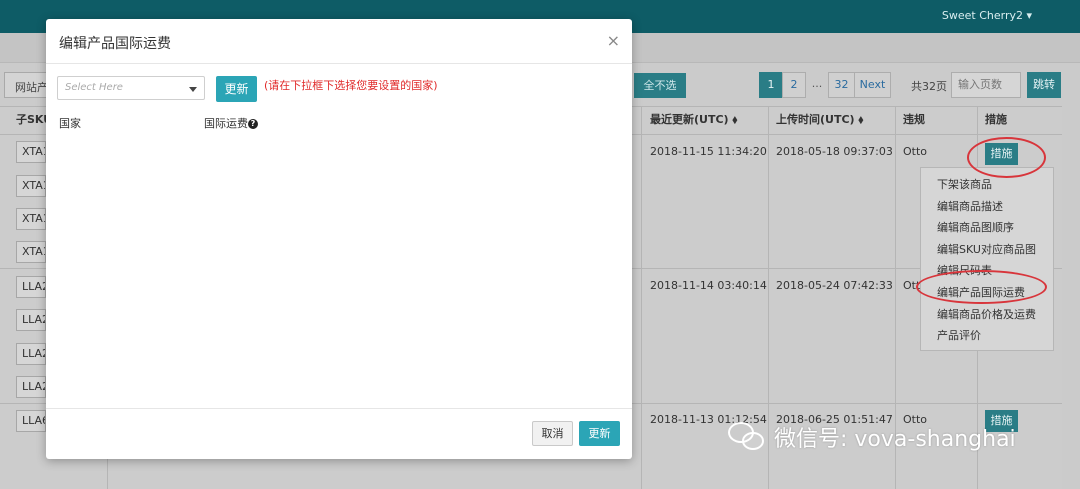  What do you see at coordinates (641, 297) in the screenshot?
I see `table-divider` at bounding box center [641, 297].